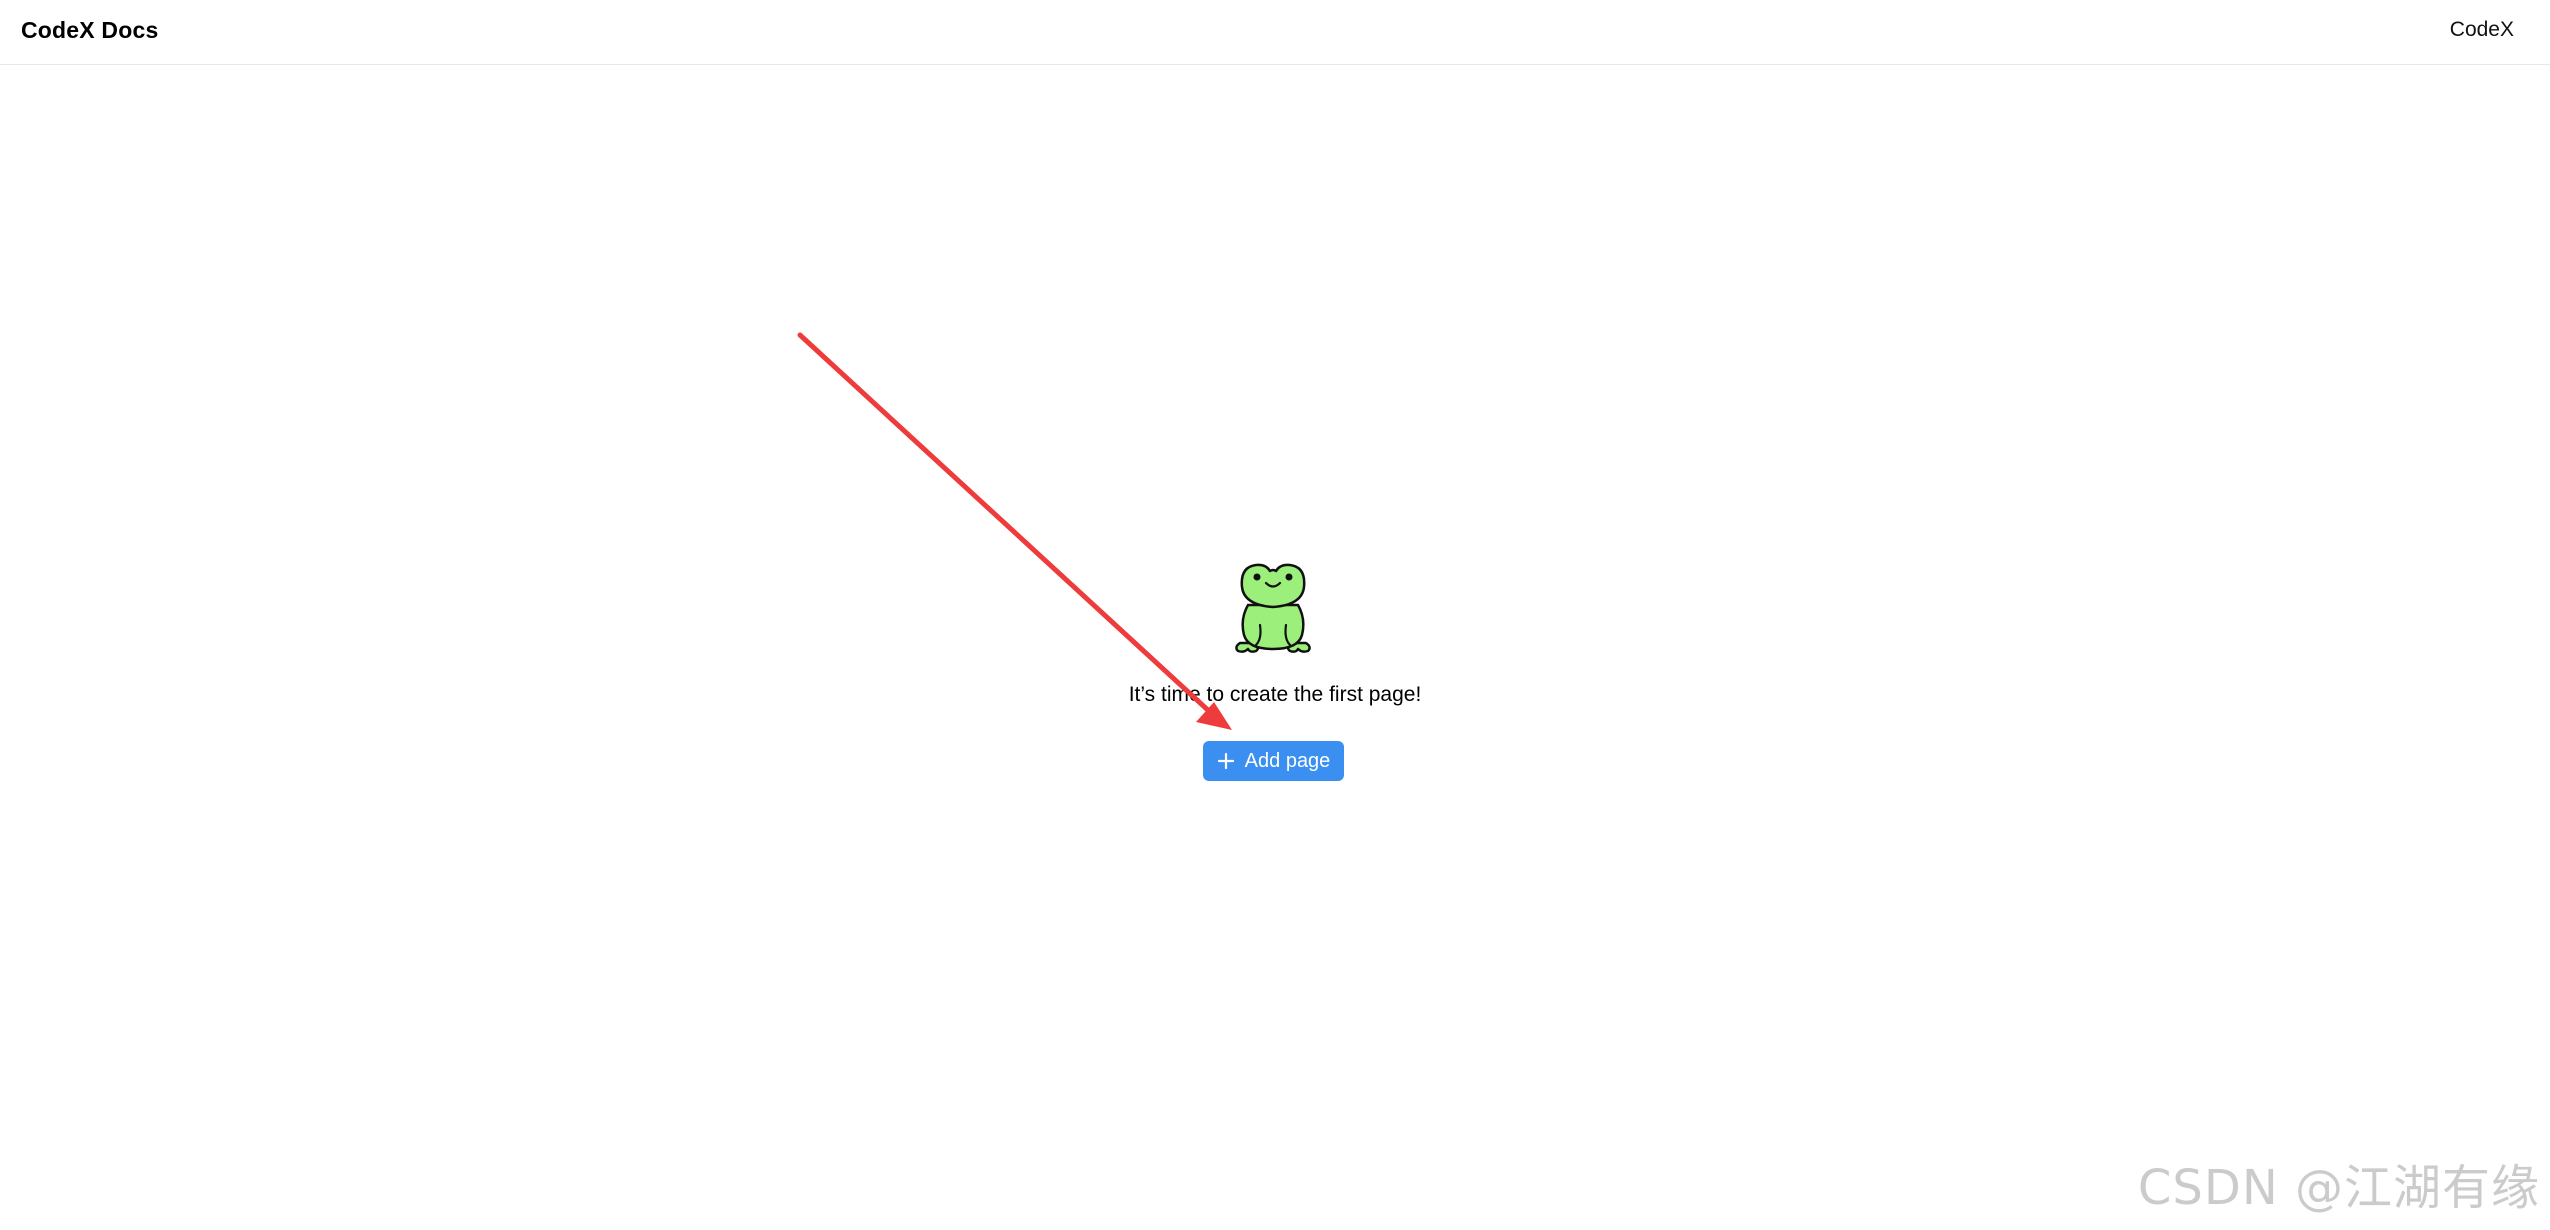  Describe the element at coordinates (2482, 30) in the screenshot. I see `header-codex-link: CodeX` at that location.